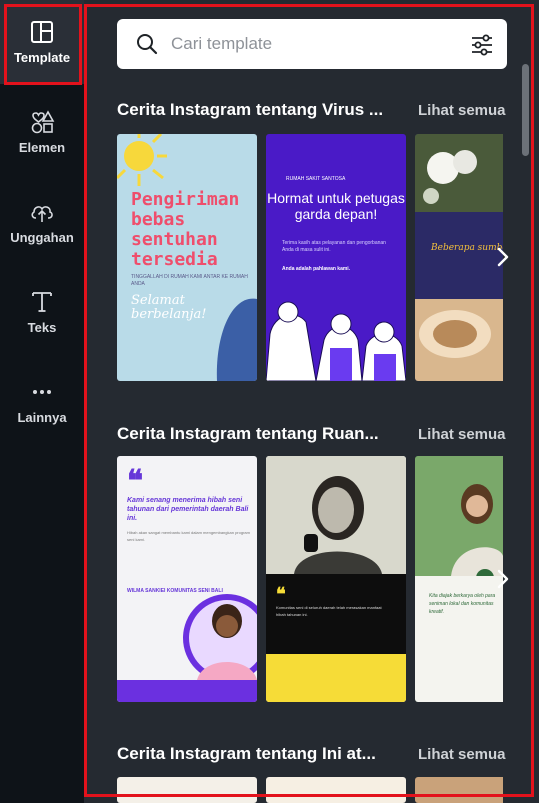 The height and width of the screenshot is (803, 539). I want to click on rail-item-label: Lainnya, so click(42, 417).